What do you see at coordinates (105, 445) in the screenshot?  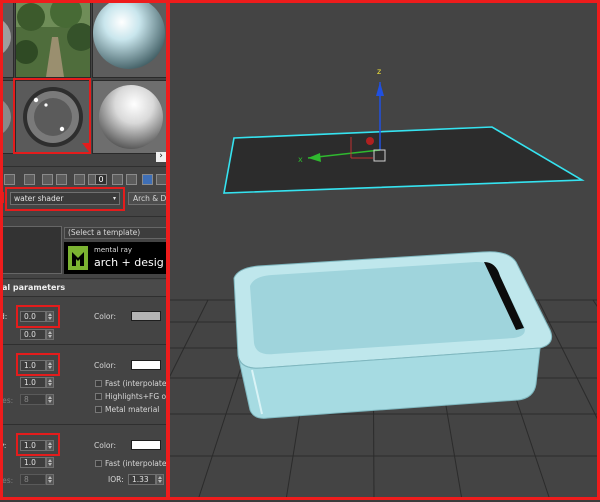 I see `row3-color-label: Color:` at bounding box center [105, 445].